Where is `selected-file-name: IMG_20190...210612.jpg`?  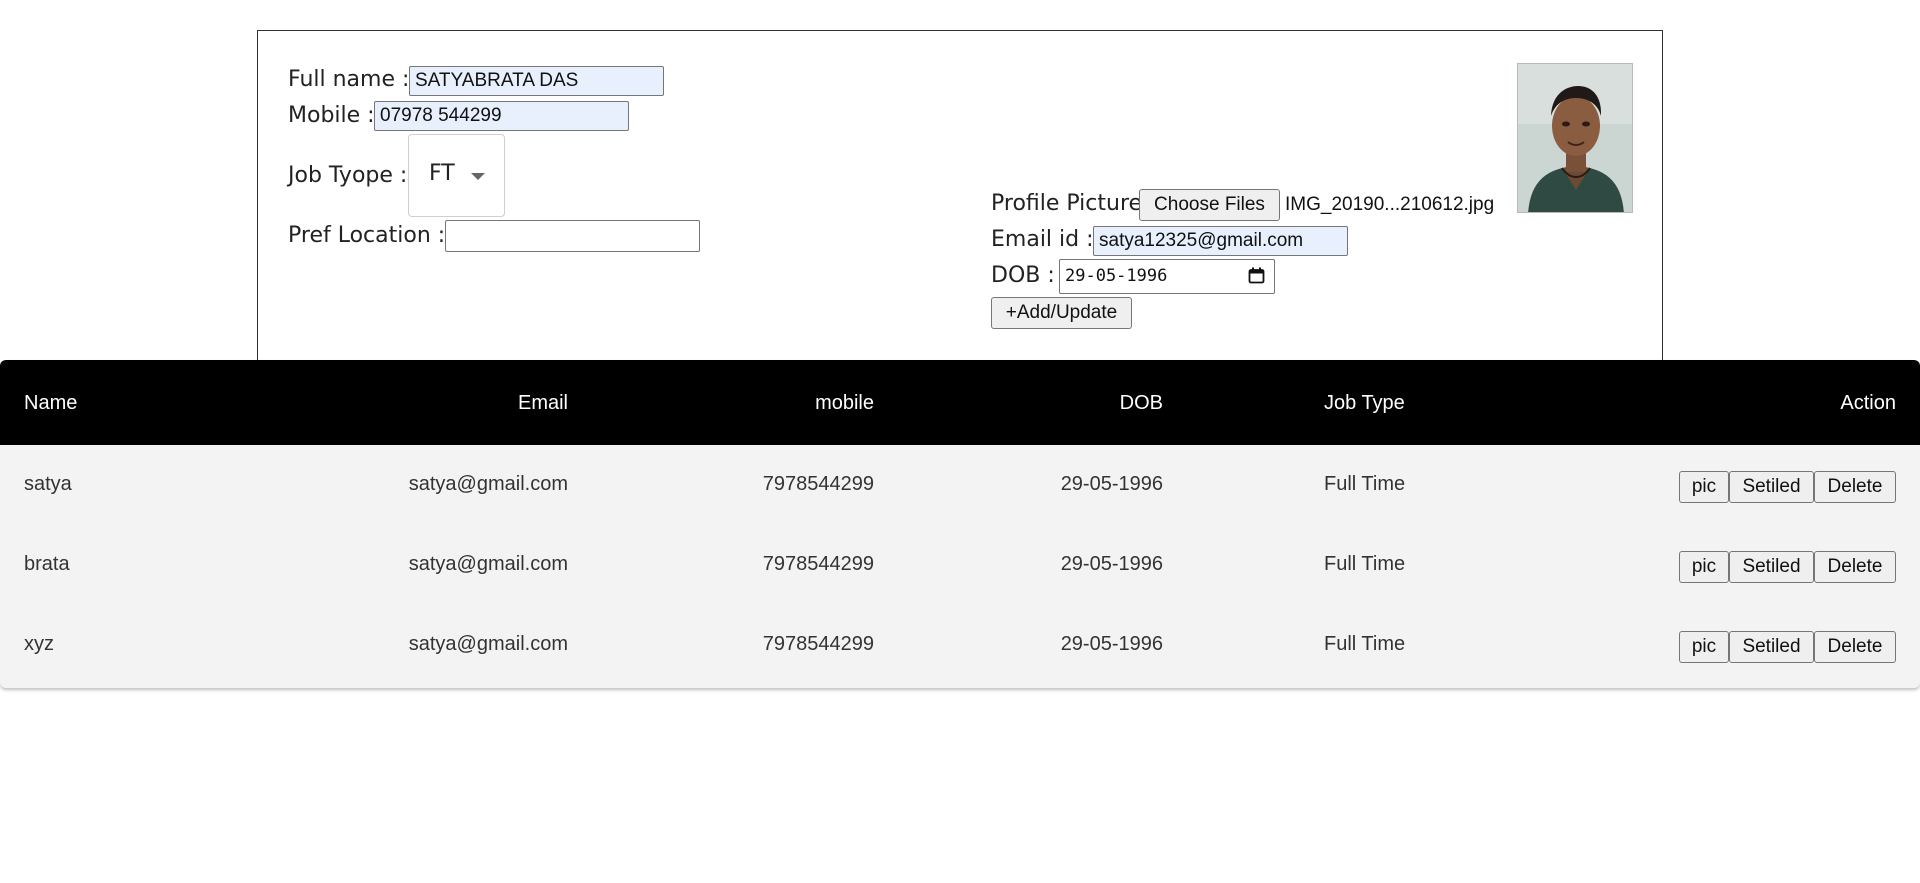 selected-file-name: IMG_20190...210612.jpg is located at coordinates (1390, 204).